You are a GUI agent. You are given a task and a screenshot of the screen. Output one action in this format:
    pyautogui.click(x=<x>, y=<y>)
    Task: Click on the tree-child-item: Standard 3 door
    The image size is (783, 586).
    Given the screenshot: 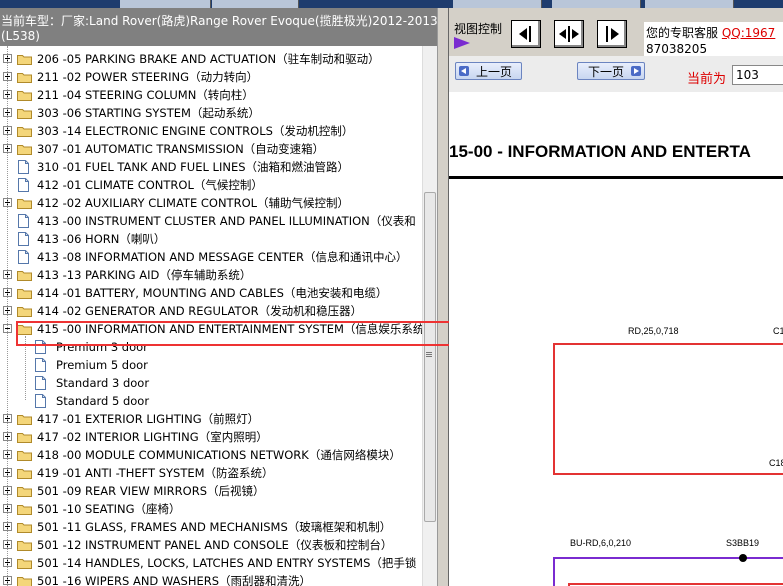 What is the action you would take?
    pyautogui.click(x=211, y=383)
    